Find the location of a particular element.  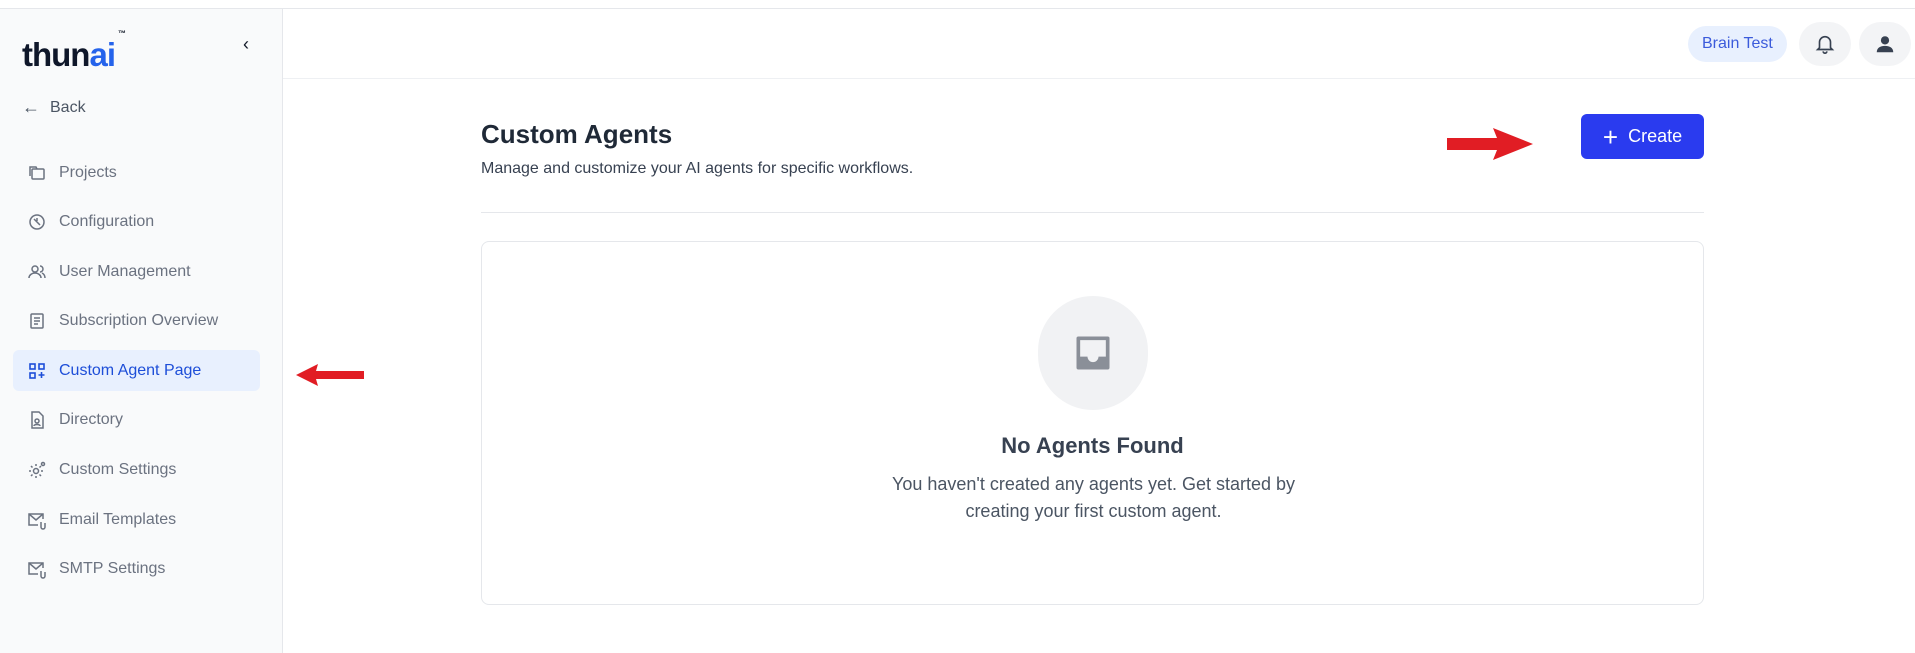

notifications-button is located at coordinates (1825, 44).